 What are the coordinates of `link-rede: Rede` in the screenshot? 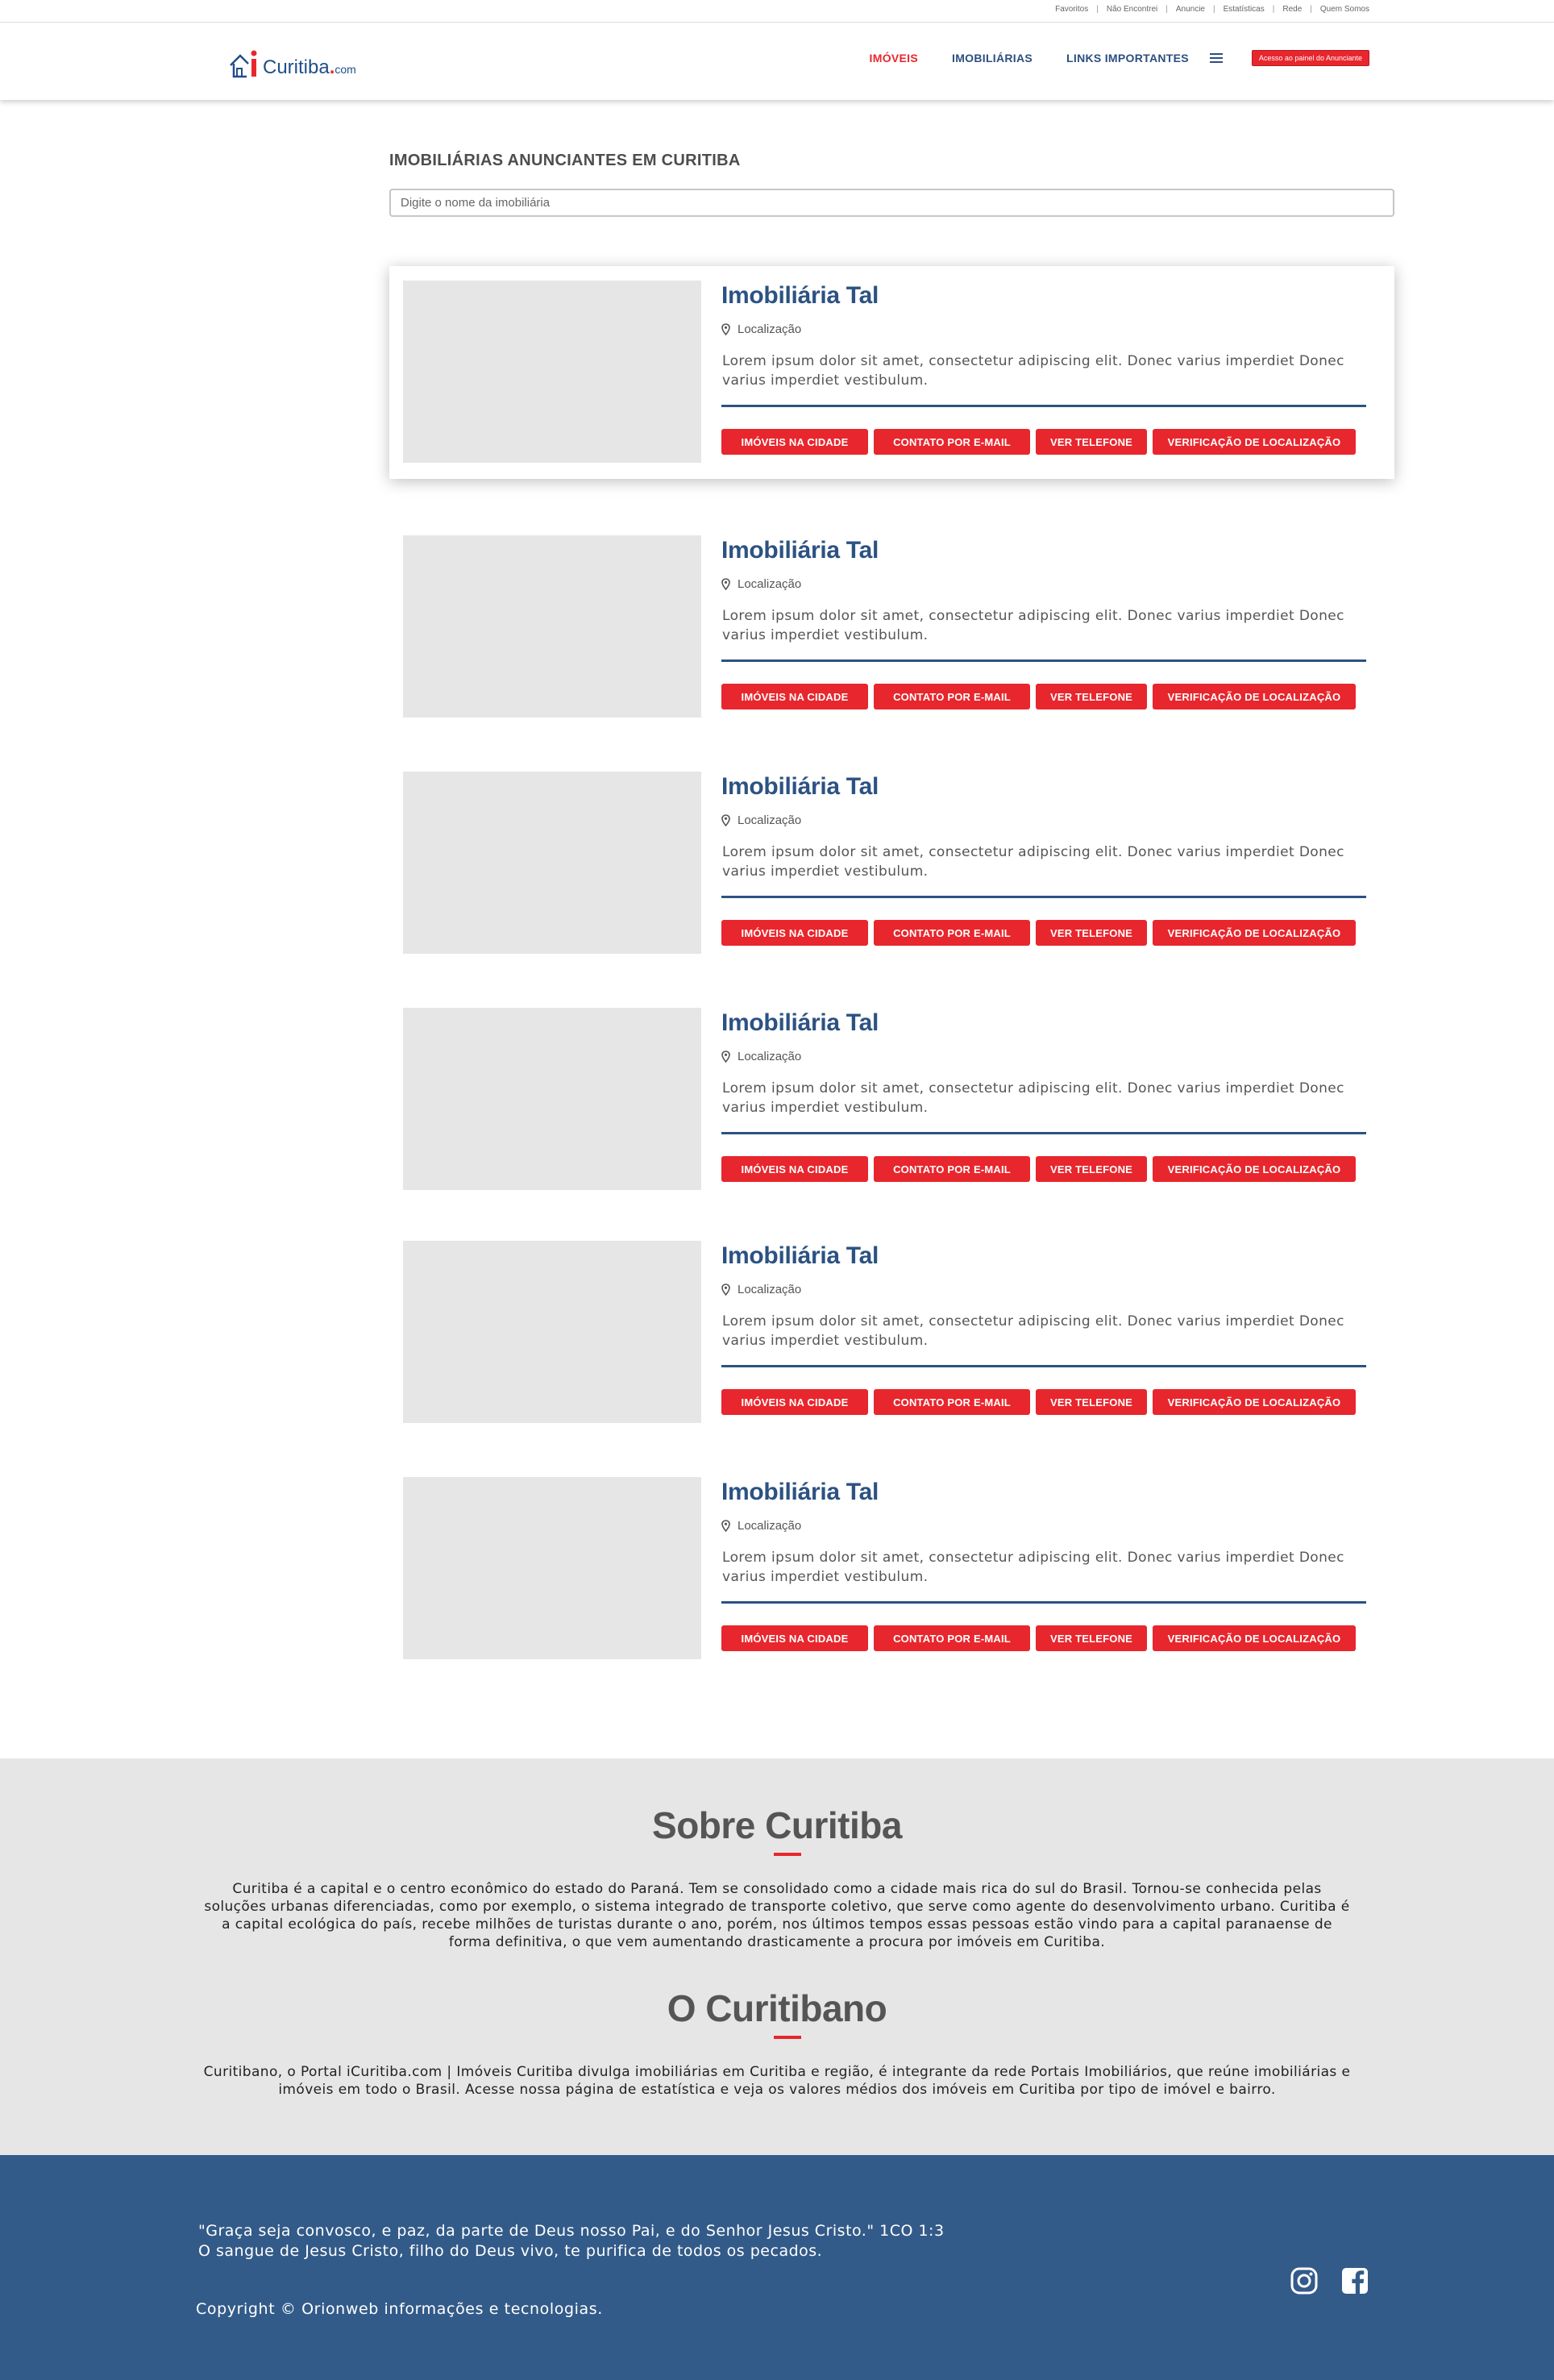 It's located at (1292, 9).